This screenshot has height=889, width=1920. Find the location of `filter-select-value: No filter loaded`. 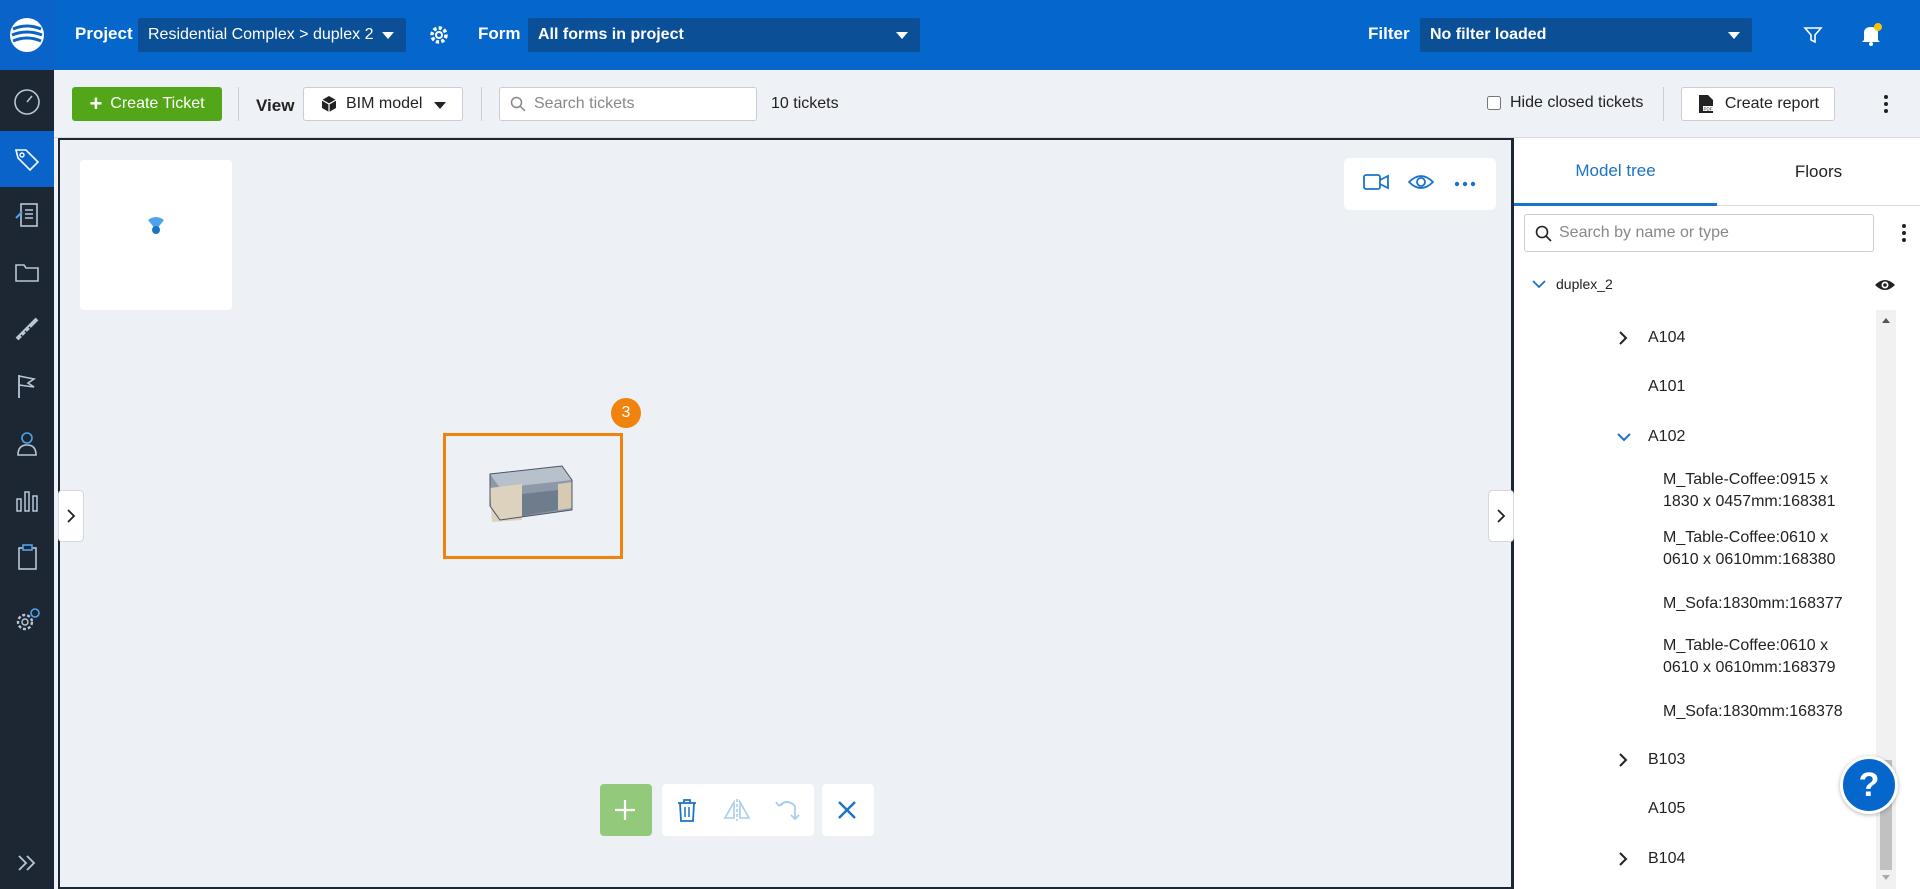

filter-select-value: No filter loaded is located at coordinates (1488, 34).